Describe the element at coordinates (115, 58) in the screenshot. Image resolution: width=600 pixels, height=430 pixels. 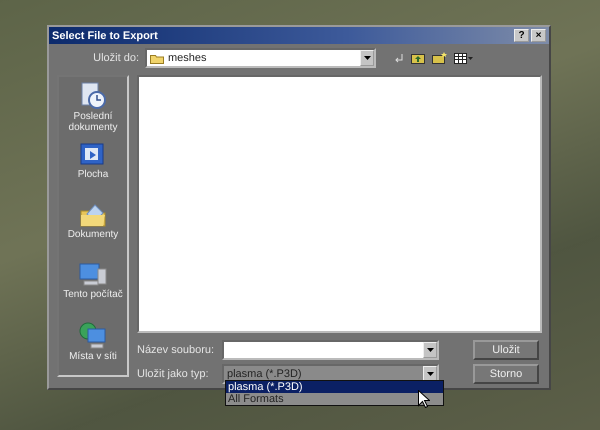
I see `save-in-label: Uložit do:` at that location.